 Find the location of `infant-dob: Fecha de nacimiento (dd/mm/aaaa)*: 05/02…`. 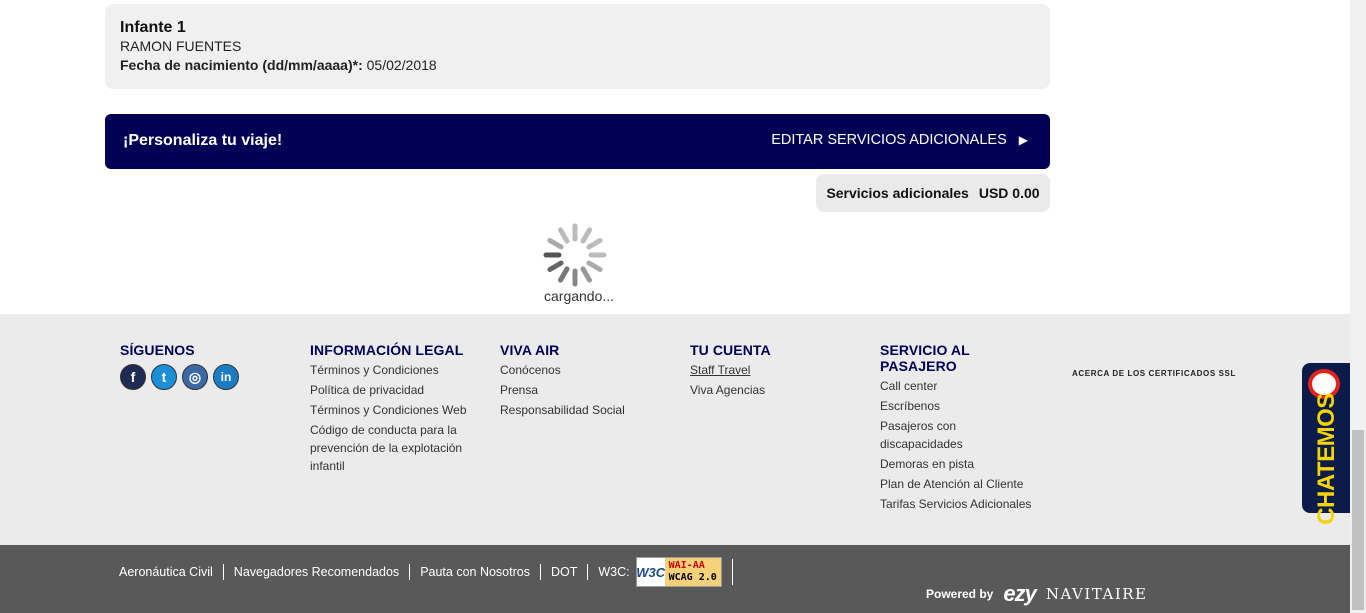

infant-dob: Fecha de nacimiento (dd/mm/aaaa)*: 05/02… is located at coordinates (577, 65).